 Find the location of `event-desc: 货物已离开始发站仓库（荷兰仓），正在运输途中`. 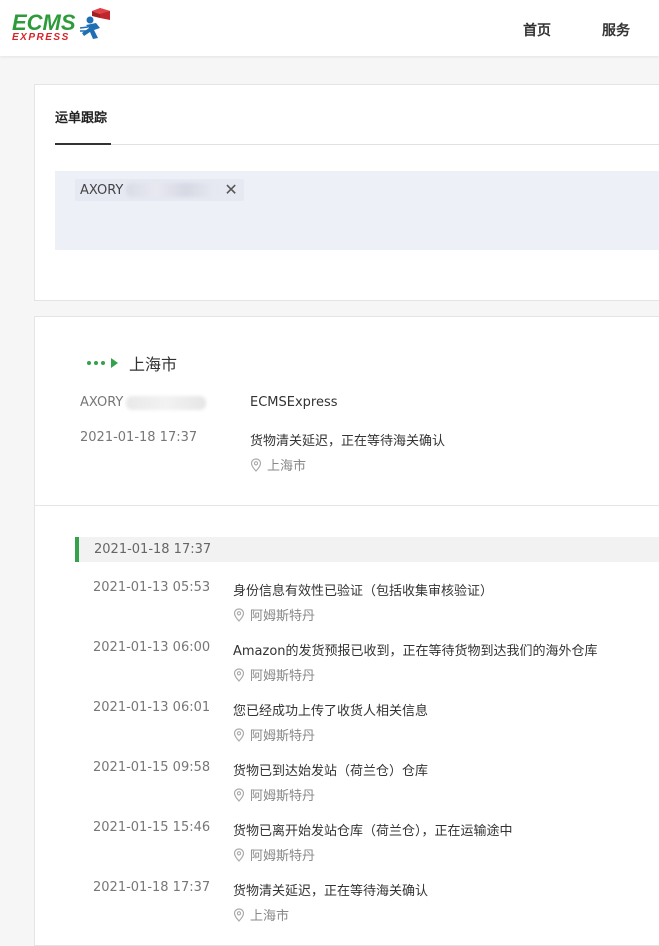

event-desc: 货物已离开始发站仓库（荷兰仓），正在运输途中 is located at coordinates (373, 831).